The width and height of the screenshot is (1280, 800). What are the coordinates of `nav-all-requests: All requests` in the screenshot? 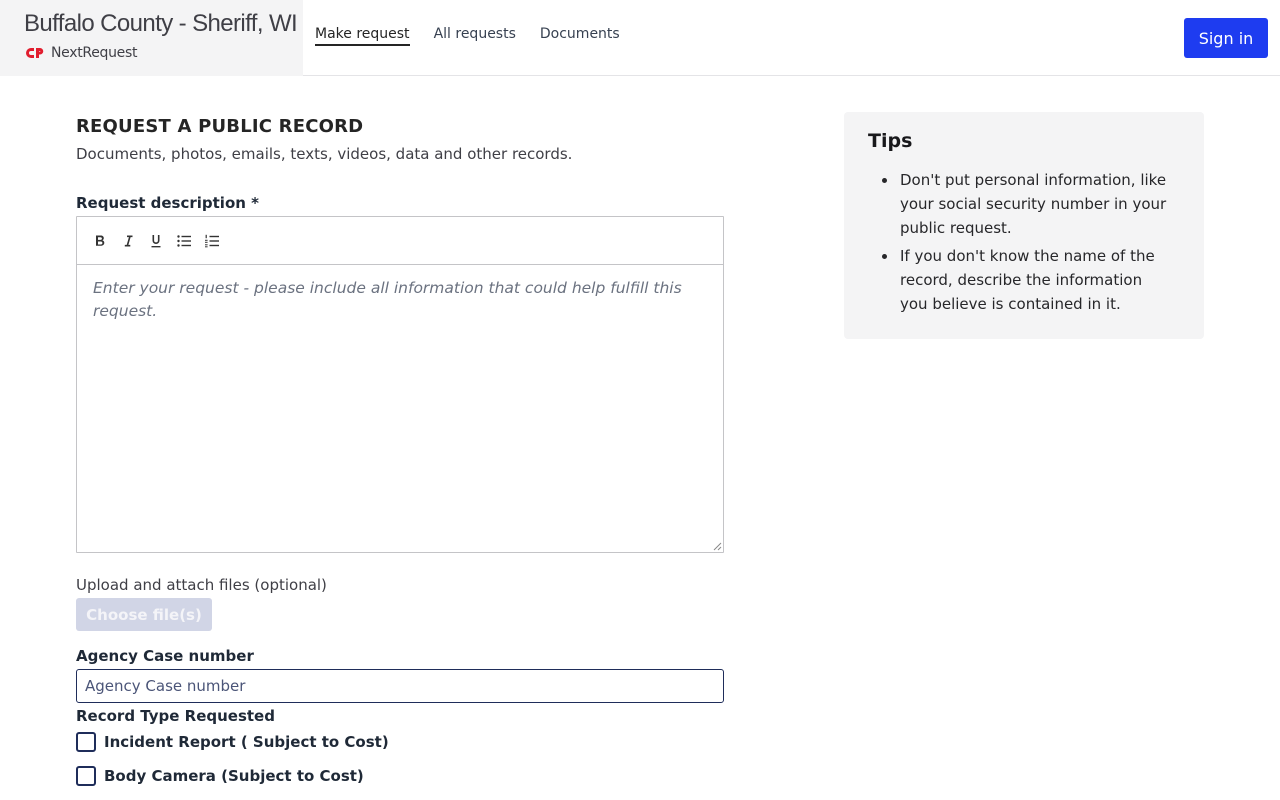 It's located at (475, 36).